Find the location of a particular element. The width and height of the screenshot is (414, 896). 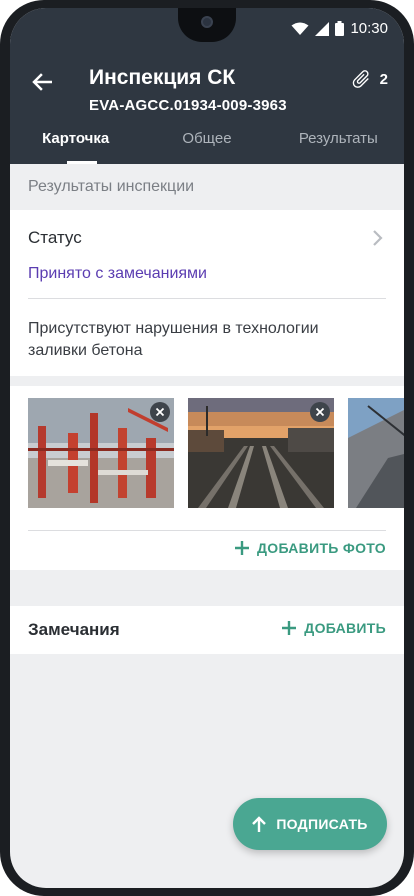

status-label: Статус is located at coordinates (55, 237).